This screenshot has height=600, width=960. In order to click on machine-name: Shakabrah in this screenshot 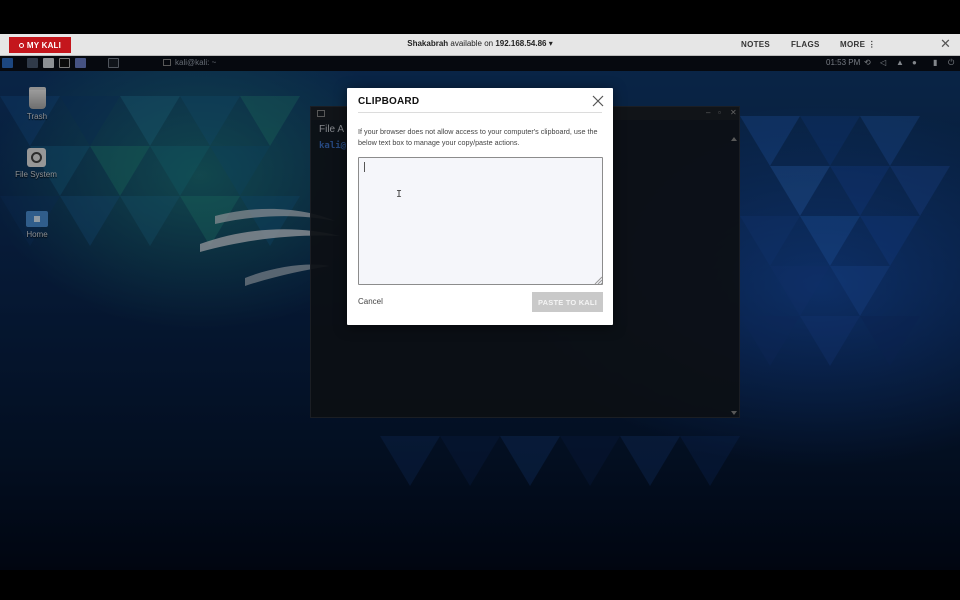, I will do `click(428, 43)`.